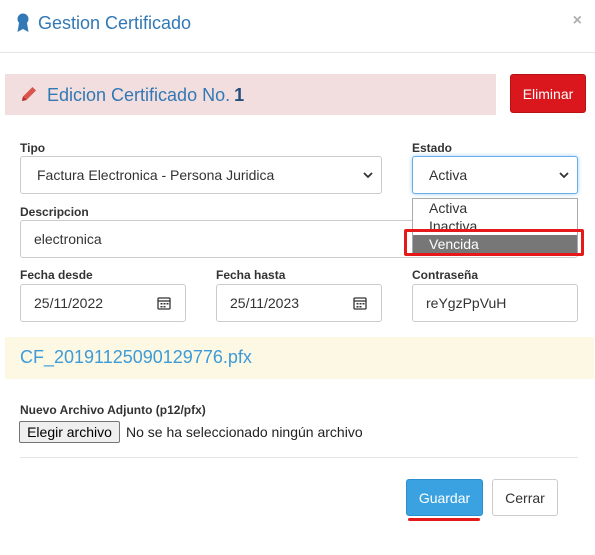 The image size is (595, 555). What do you see at coordinates (548, 93) in the screenshot?
I see `delete-button: Eliminar` at bounding box center [548, 93].